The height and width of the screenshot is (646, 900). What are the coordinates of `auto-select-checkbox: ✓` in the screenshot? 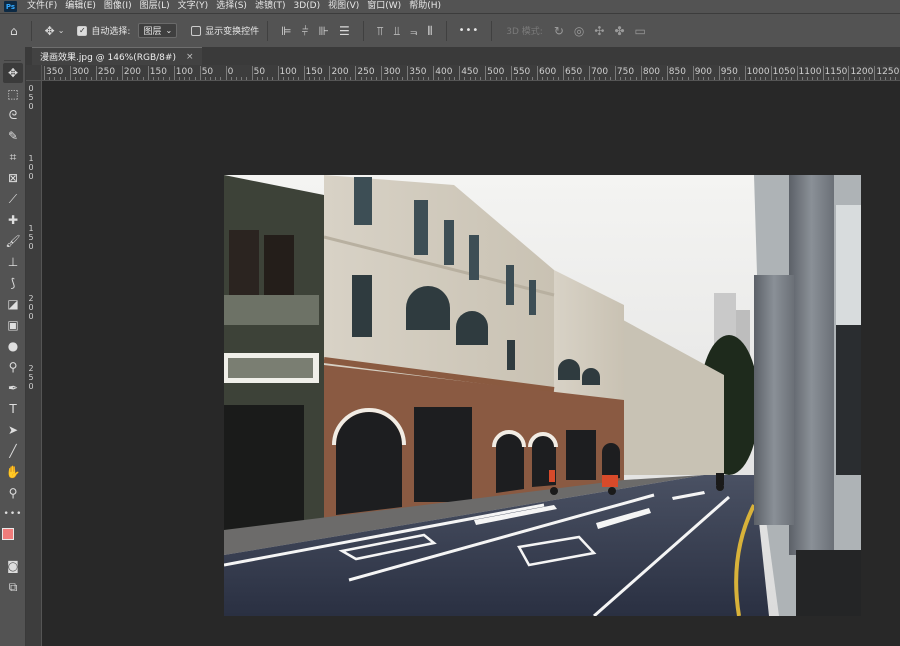 It's located at (82, 30).